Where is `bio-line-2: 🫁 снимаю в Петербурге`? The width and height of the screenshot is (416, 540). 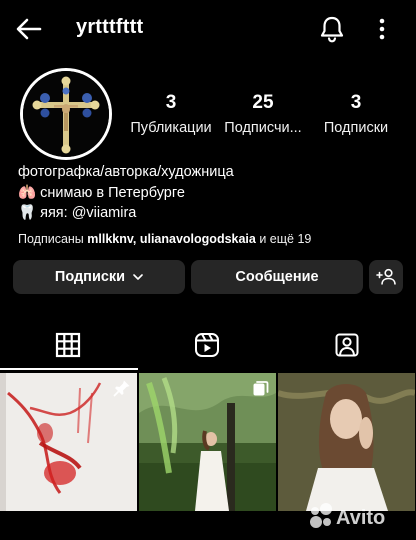
bio-line-2: 🫁 снимаю в Петербурге is located at coordinates (126, 193).